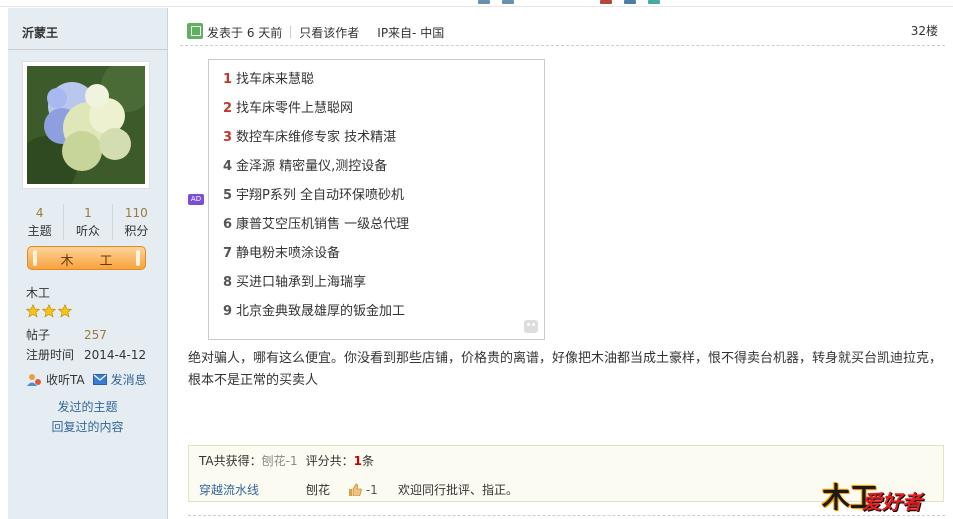  What do you see at coordinates (39, 222) in the screenshot?
I see `stat-threads: 4 主题` at bounding box center [39, 222].